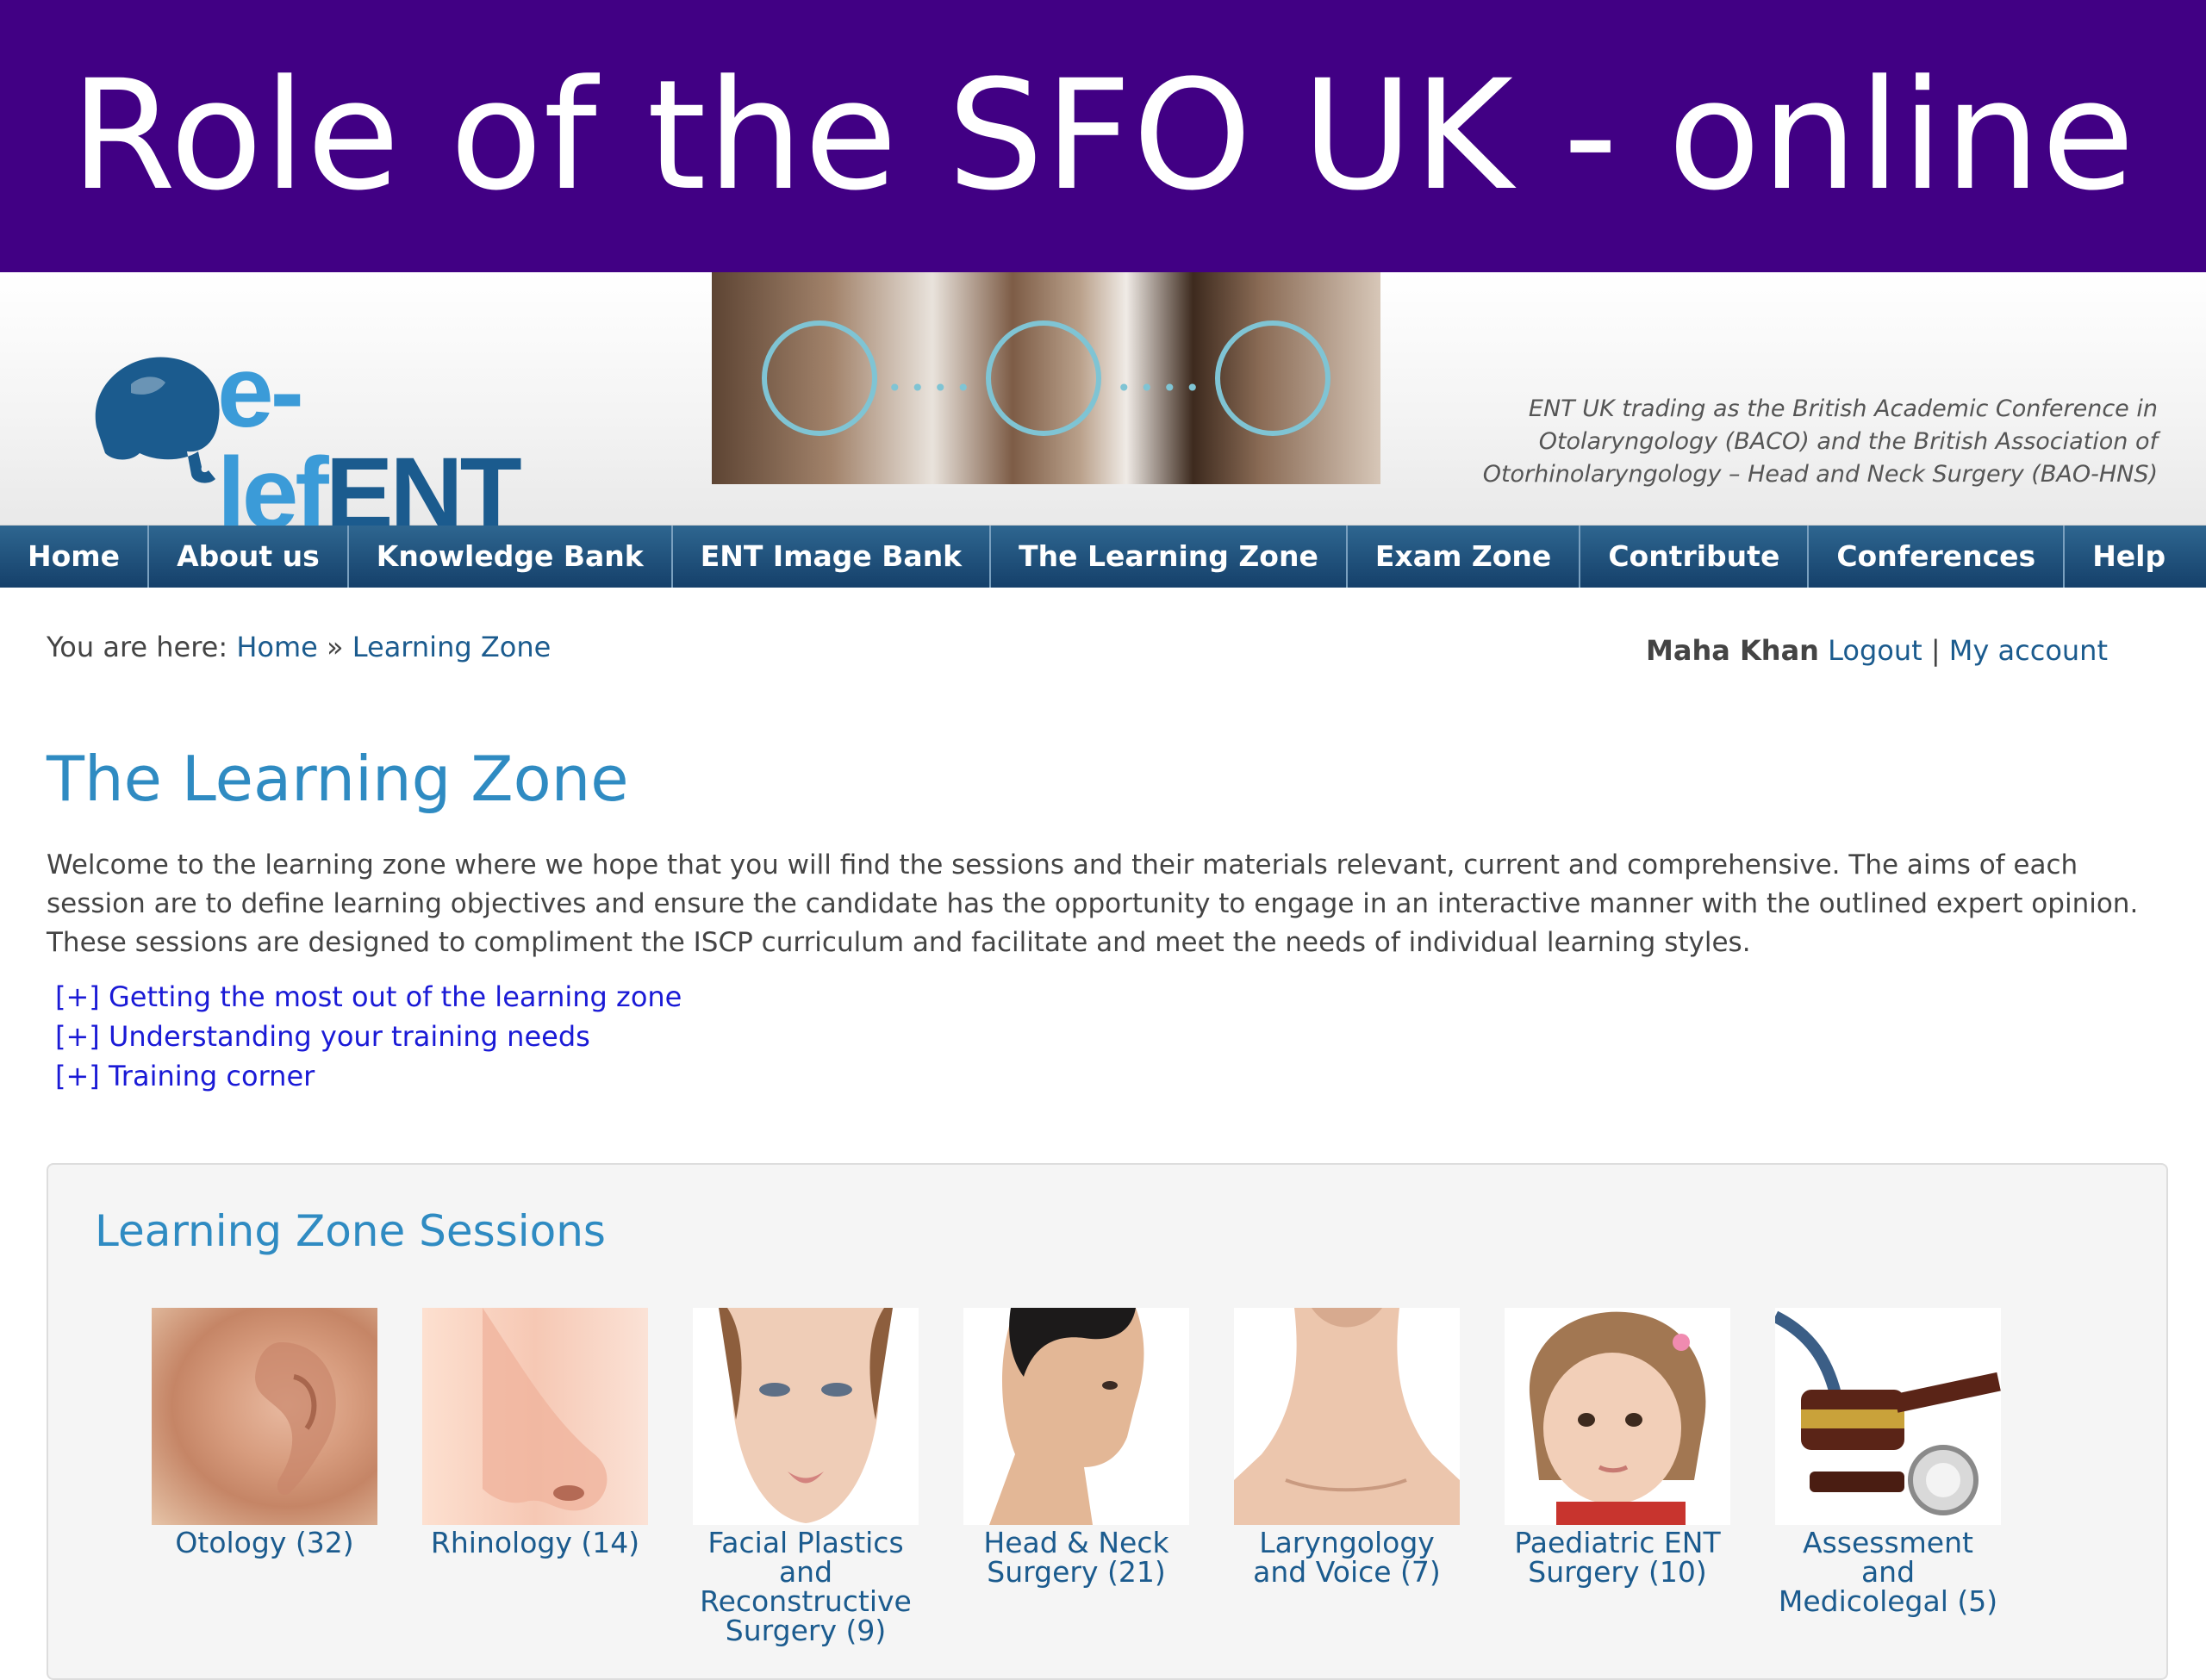  What do you see at coordinates (1888, 1572) in the screenshot?
I see `session-label: Assessment and Medicolegal (5)` at bounding box center [1888, 1572].